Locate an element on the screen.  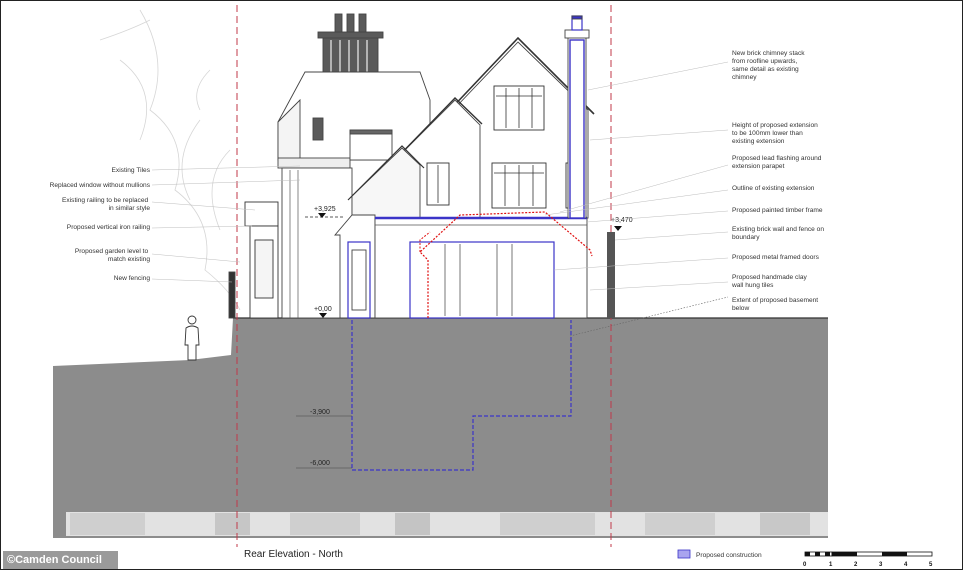
scale-tick-4: 4 is located at coordinates (906, 565).